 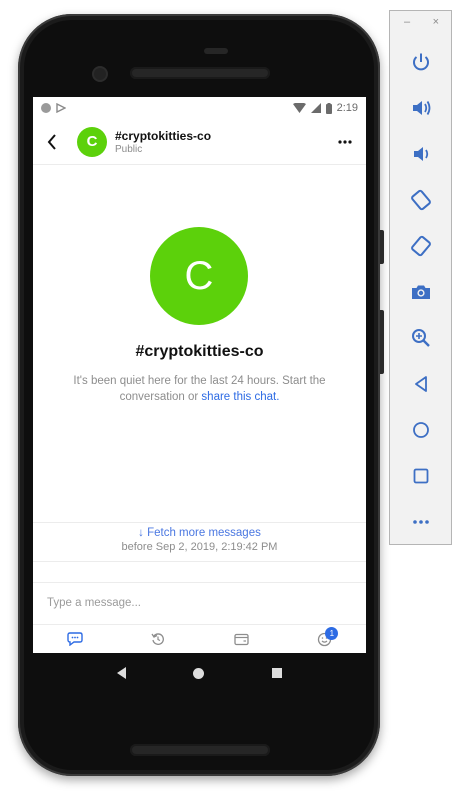 What do you see at coordinates (299, 108) in the screenshot?
I see `wifi-icon` at bounding box center [299, 108].